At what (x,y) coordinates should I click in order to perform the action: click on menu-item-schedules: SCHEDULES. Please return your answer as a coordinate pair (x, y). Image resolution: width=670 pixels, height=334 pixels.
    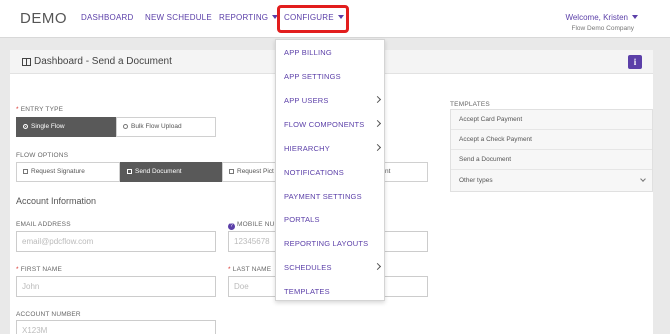
    Looking at the image, I should click on (308, 267).